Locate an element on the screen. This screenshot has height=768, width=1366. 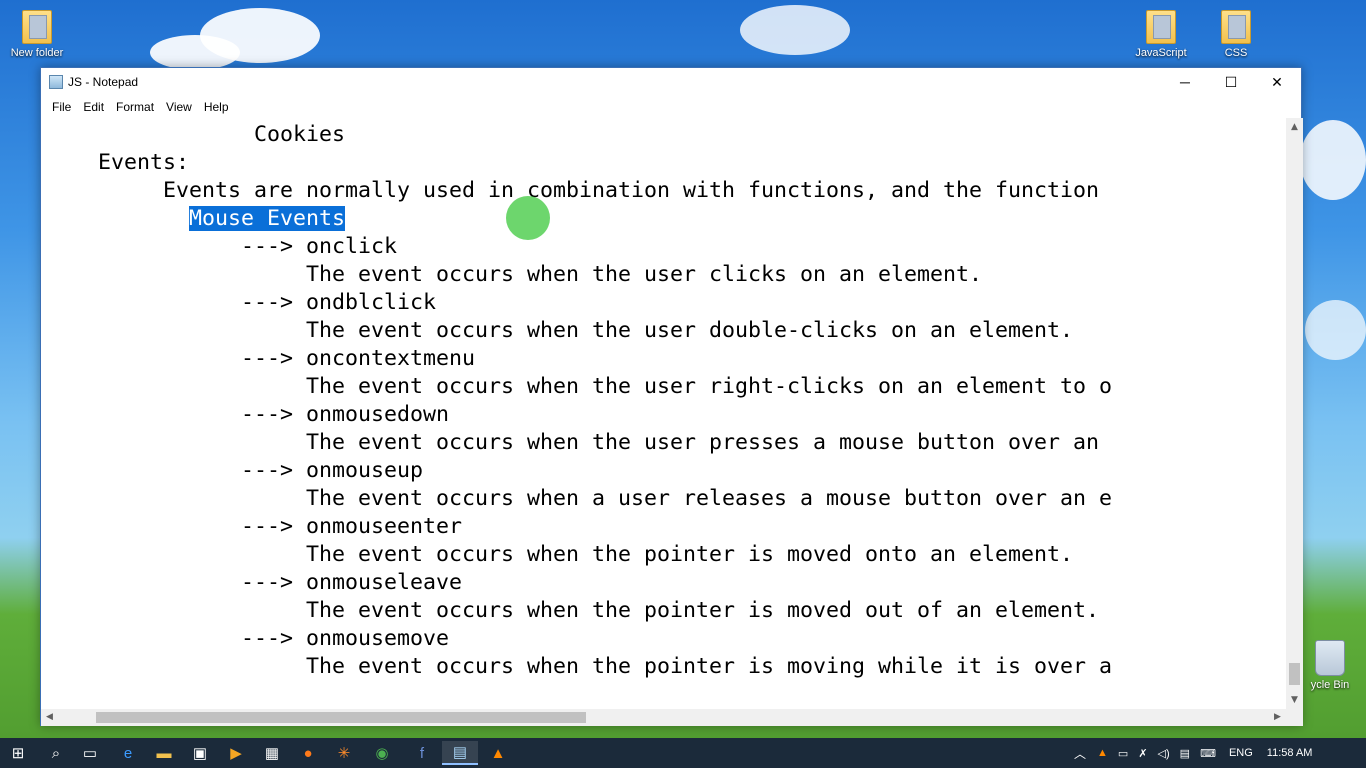
maximize-button: ☐ is located at coordinates (1231, 82).